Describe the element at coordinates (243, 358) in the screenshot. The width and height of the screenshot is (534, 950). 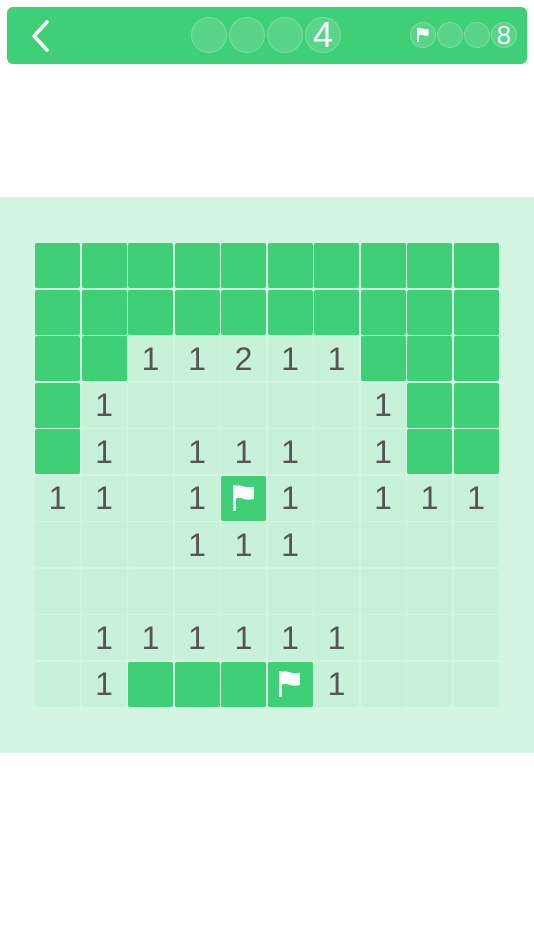
I see `cell-number: 2` at that location.